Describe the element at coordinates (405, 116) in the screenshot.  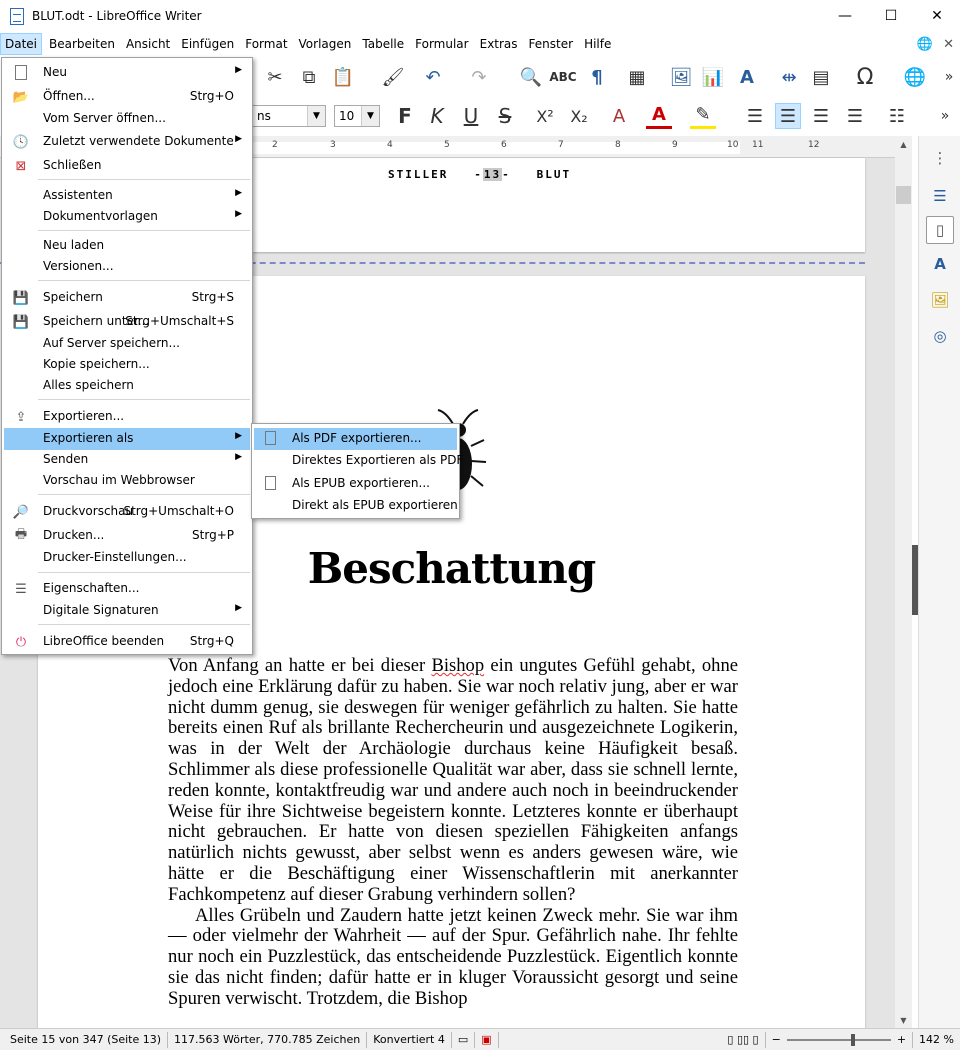
I see `bold-icon: F` at that location.